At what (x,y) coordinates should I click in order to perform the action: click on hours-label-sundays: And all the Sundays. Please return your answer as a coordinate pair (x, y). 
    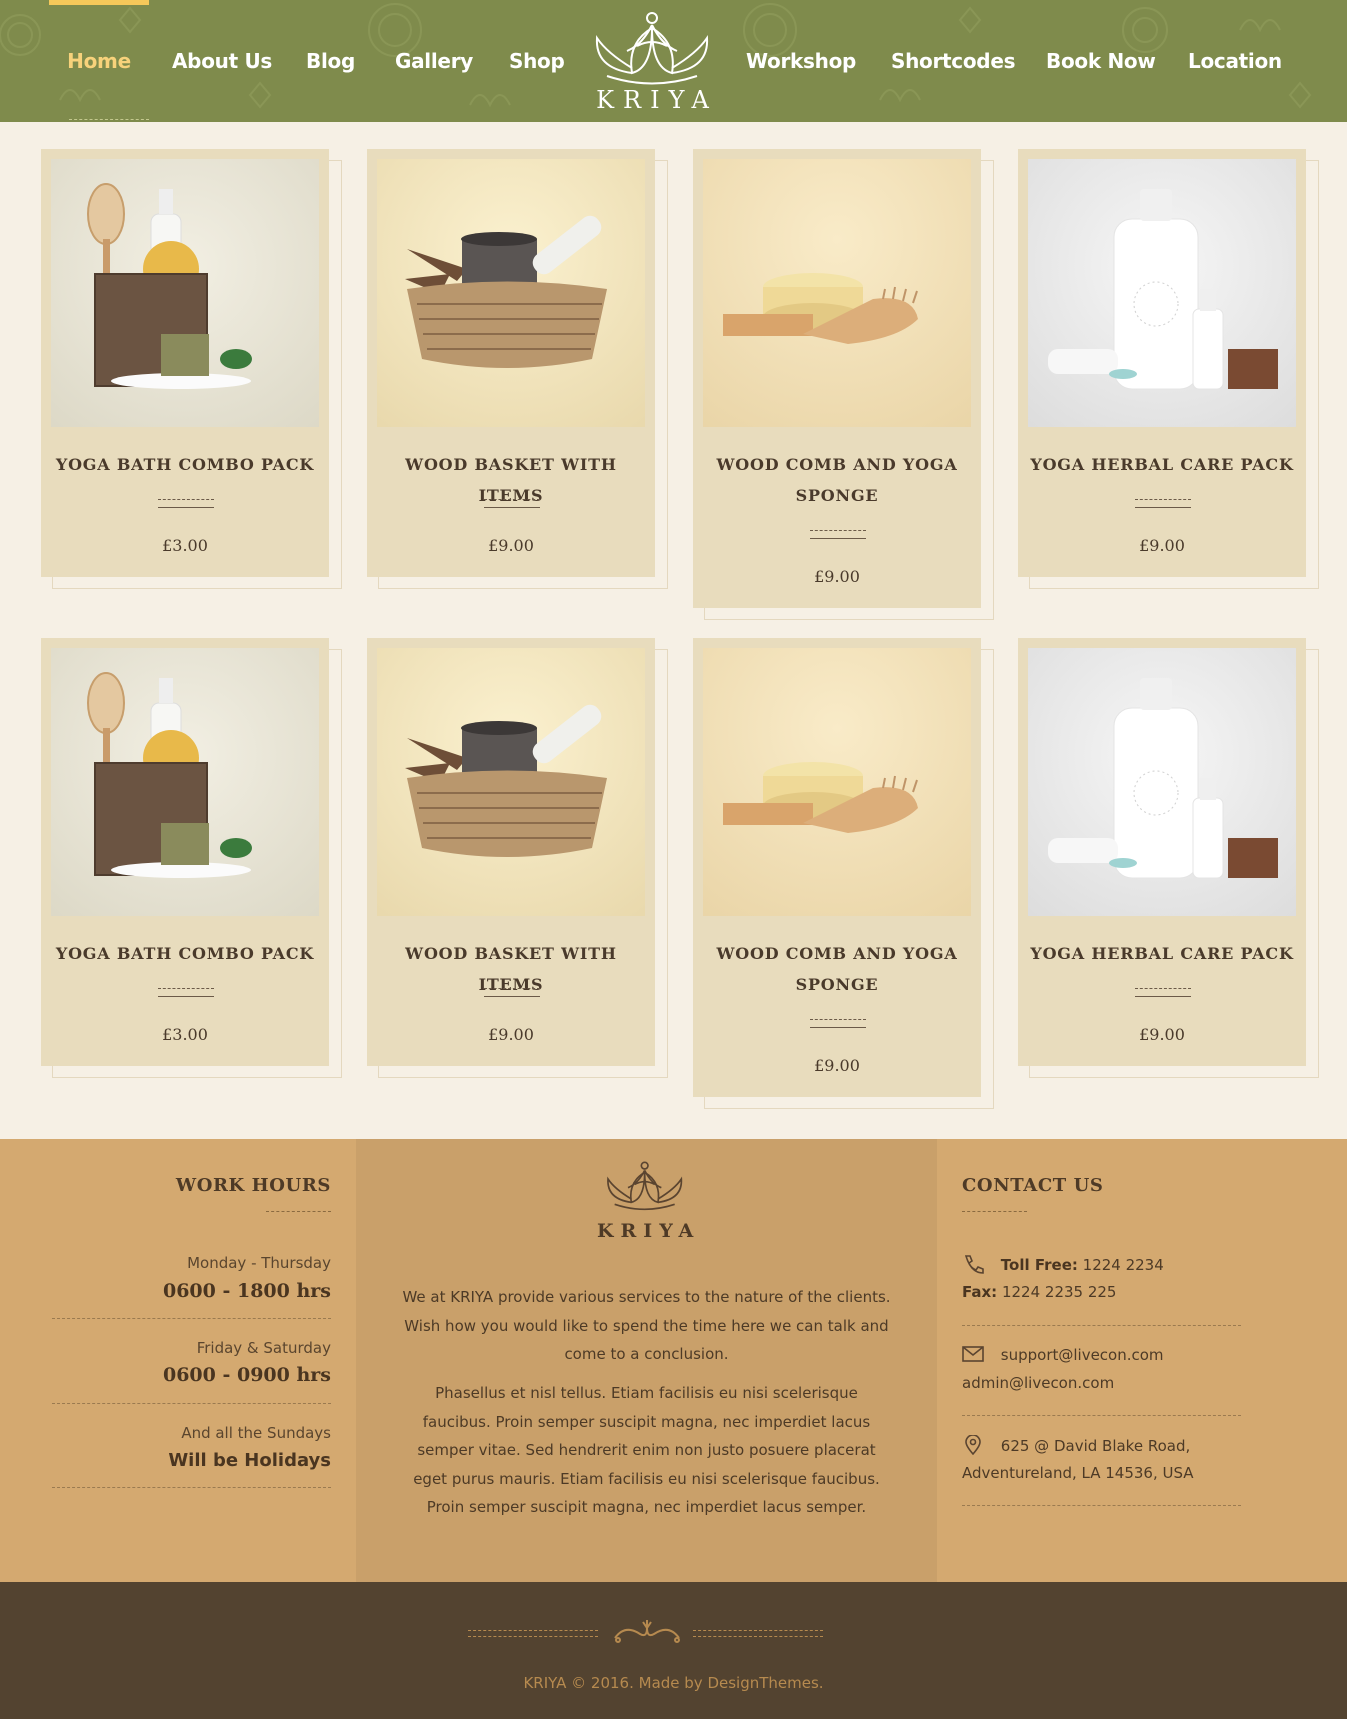
    Looking at the image, I should click on (256, 1433).